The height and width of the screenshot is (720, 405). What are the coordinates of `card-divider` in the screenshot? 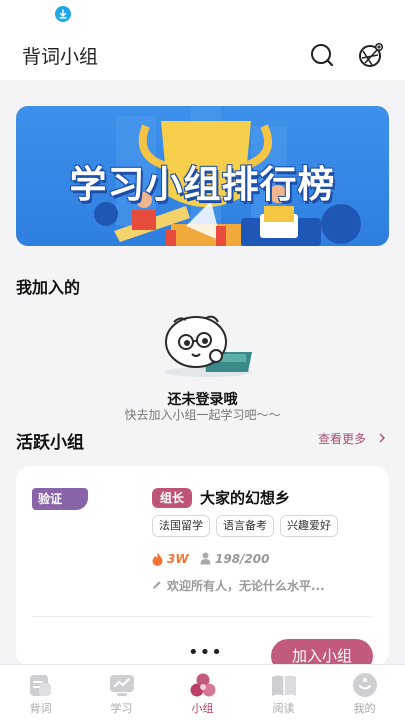 It's located at (202, 616).